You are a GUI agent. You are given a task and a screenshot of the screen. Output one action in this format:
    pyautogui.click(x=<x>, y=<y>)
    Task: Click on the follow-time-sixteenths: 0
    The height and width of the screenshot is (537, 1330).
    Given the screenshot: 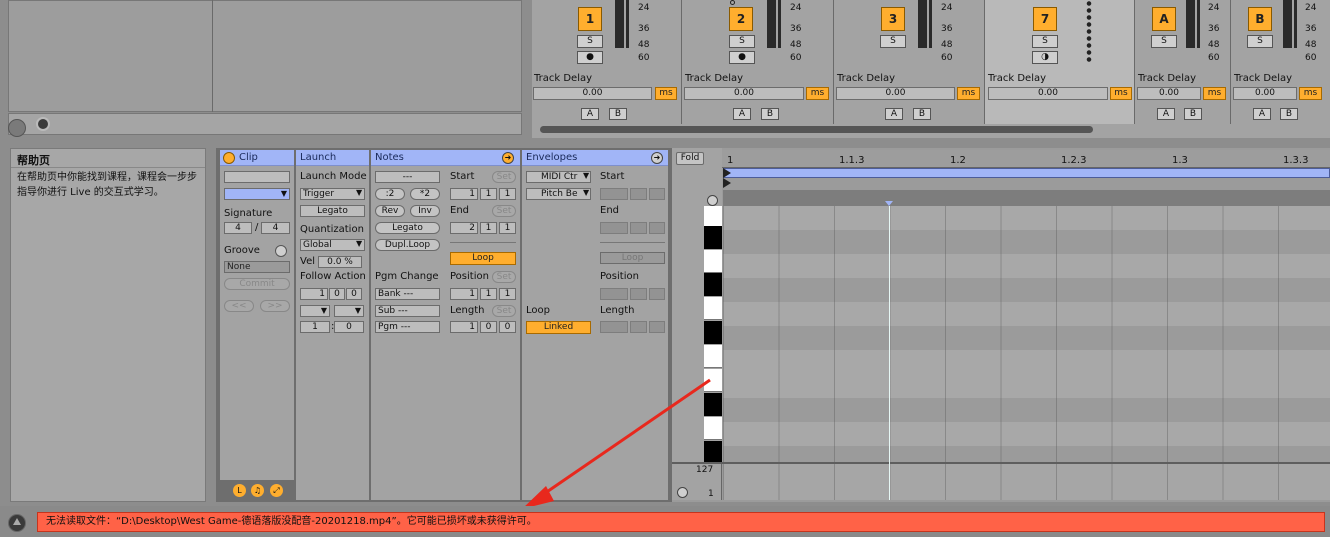 What is the action you would take?
    pyautogui.click(x=354, y=294)
    